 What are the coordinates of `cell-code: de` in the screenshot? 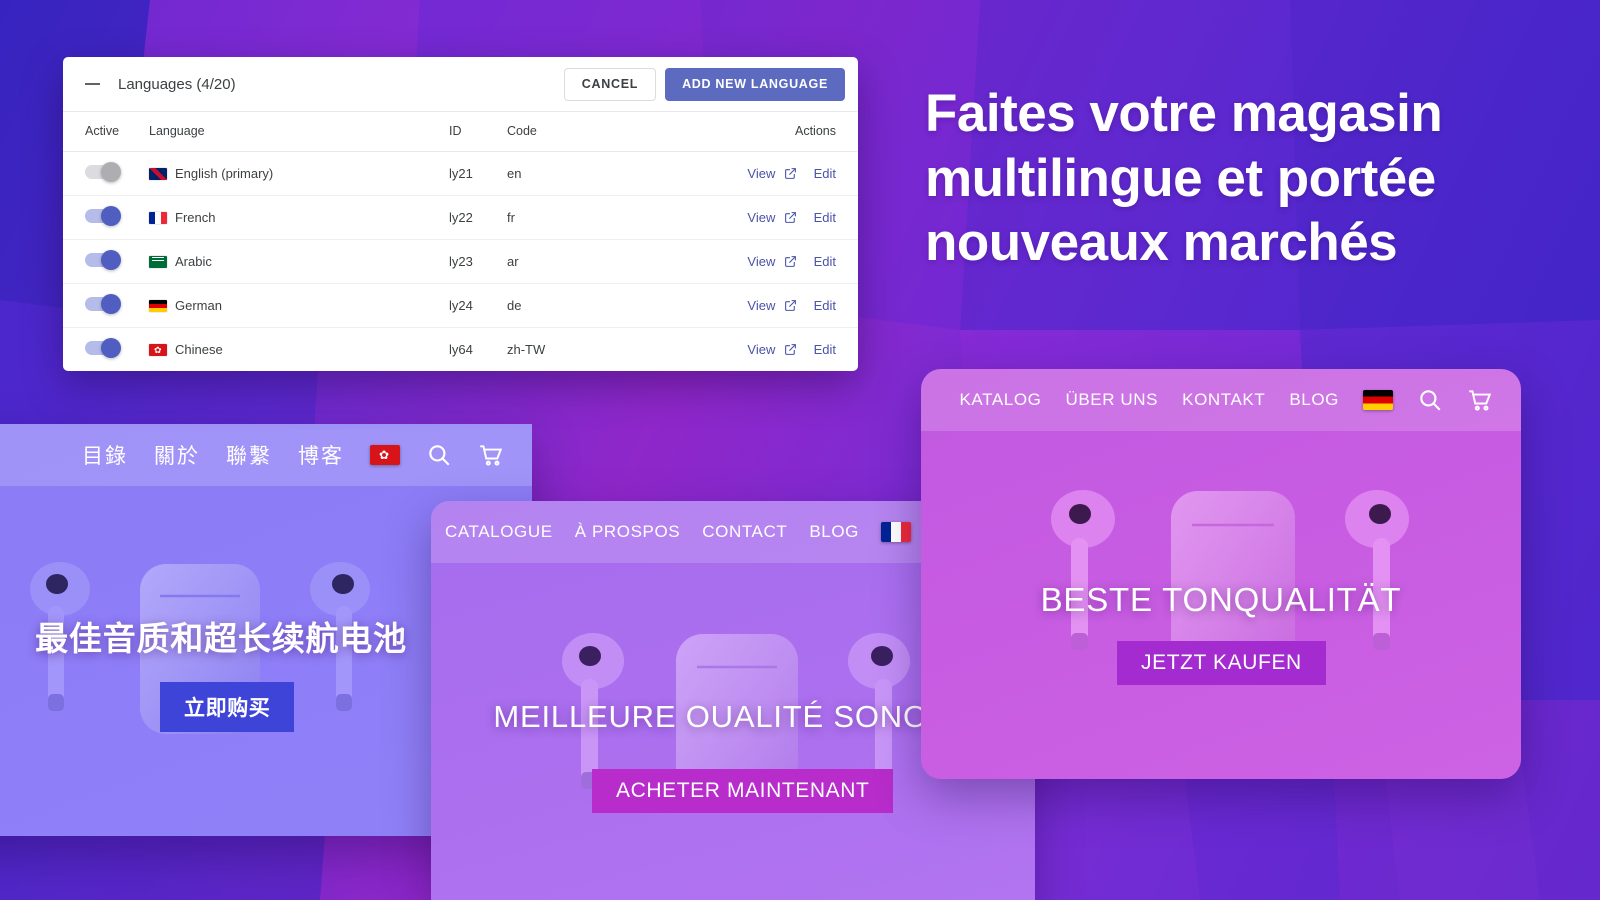 It's located at (597, 305).